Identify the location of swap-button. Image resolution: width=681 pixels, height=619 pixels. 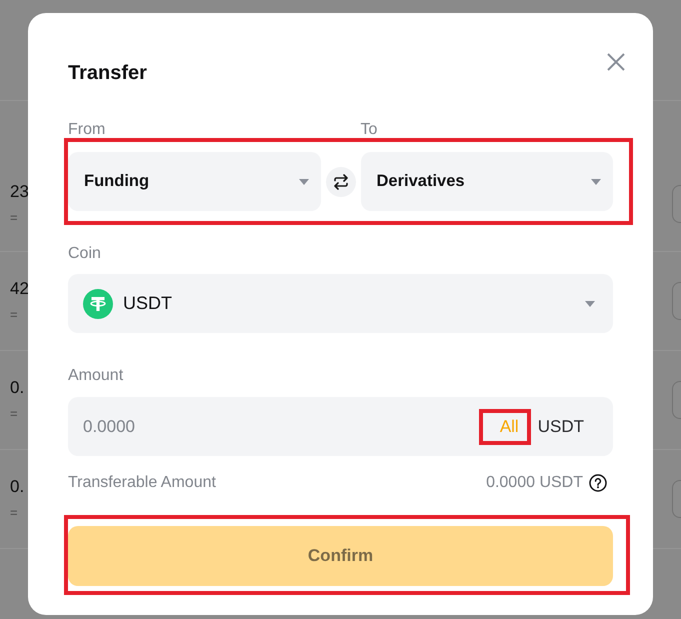
(341, 181).